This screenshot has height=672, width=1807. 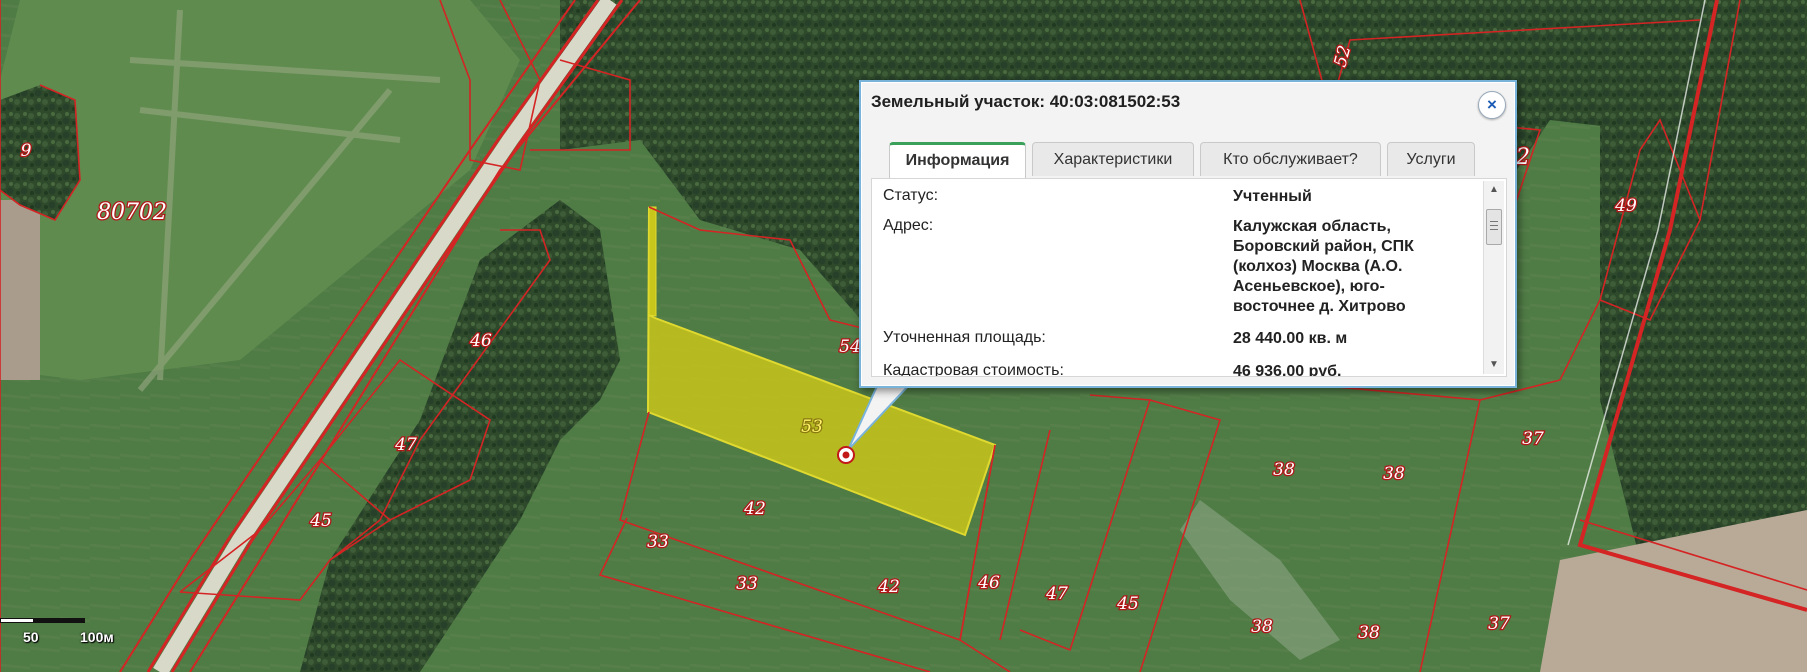 What do you see at coordinates (1625, 206) in the screenshot?
I see `parcel-label-49: 49` at bounding box center [1625, 206].